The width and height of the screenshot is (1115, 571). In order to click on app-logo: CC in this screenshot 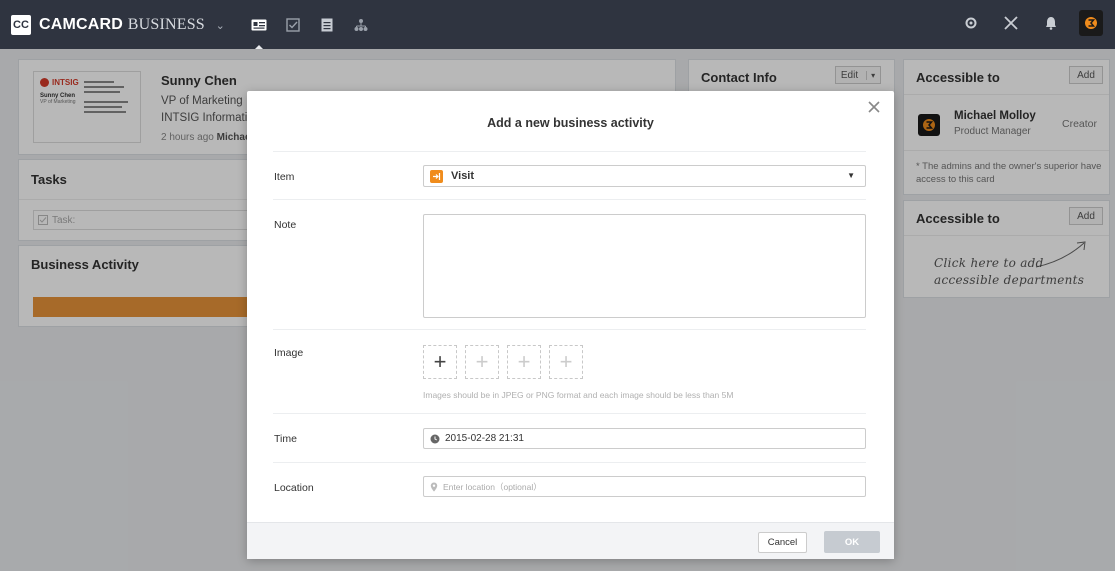, I will do `click(21, 24)`.